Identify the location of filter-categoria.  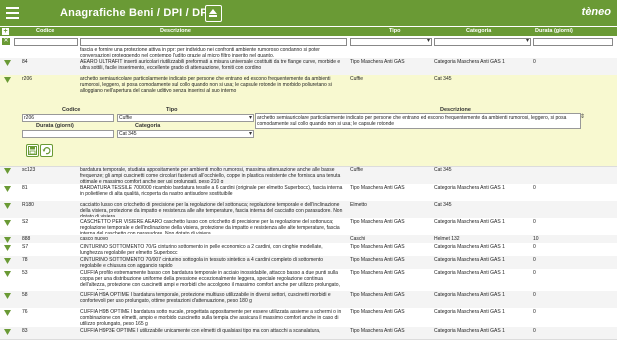
(482, 41).